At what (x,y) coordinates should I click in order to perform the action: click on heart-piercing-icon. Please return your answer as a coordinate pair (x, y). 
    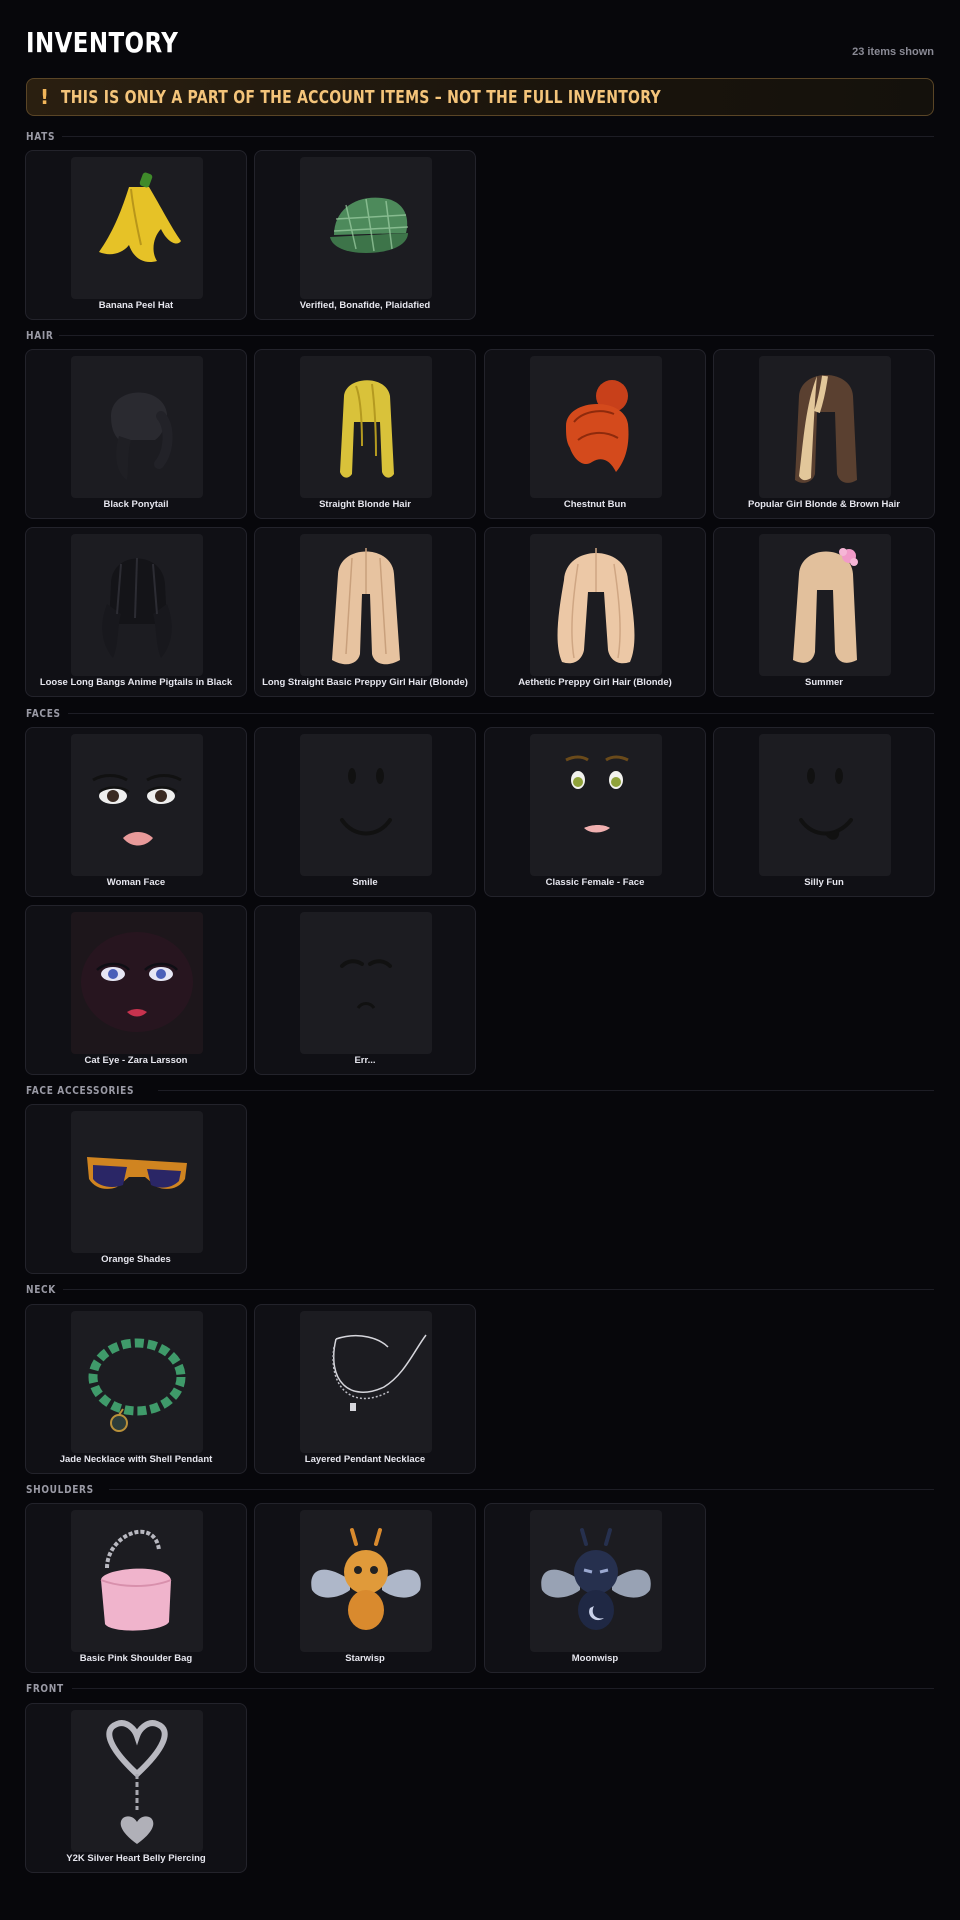
    Looking at the image, I should click on (137, 1781).